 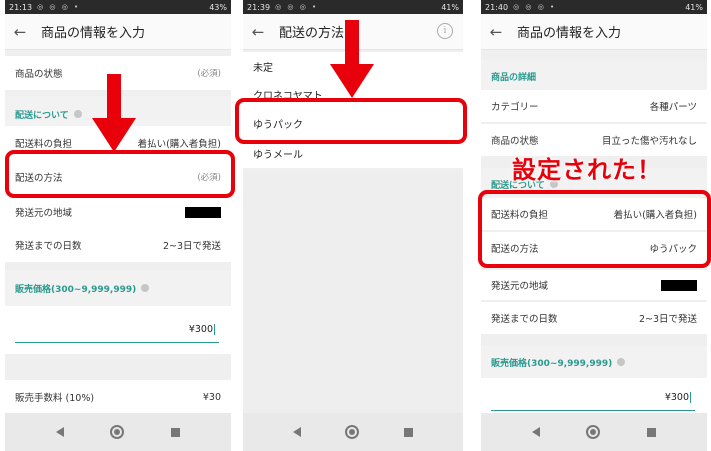 I want to click on shipping-section-label: 配送について, so click(x=42, y=115).